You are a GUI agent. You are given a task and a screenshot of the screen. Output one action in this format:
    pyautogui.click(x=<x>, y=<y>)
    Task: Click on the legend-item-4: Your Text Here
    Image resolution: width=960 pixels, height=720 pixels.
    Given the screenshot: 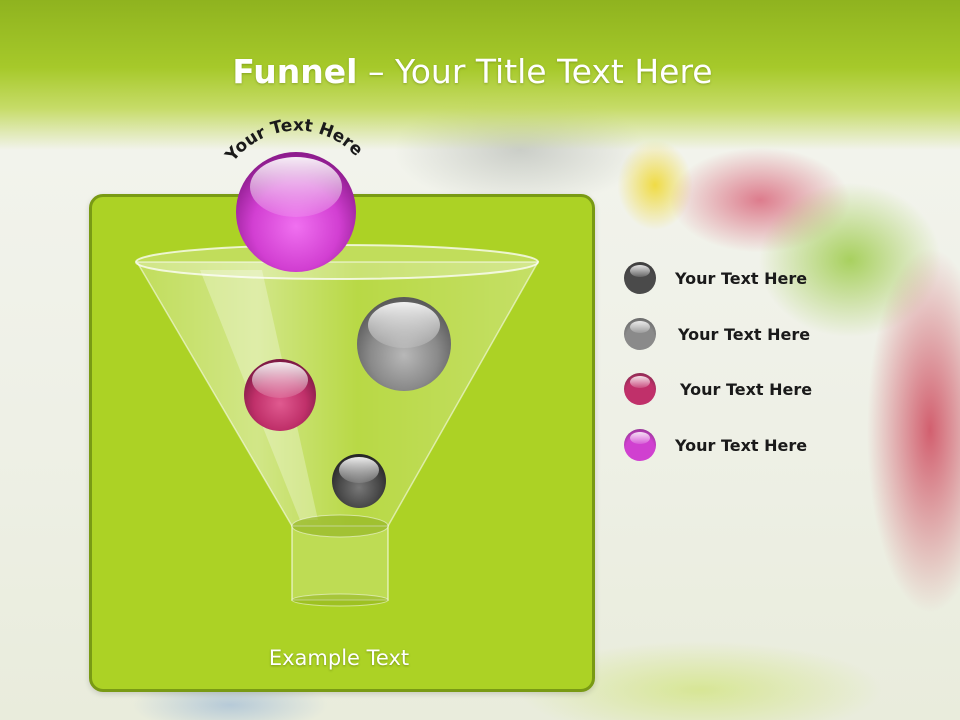 What is the action you would take?
    pyautogui.click(x=744, y=449)
    